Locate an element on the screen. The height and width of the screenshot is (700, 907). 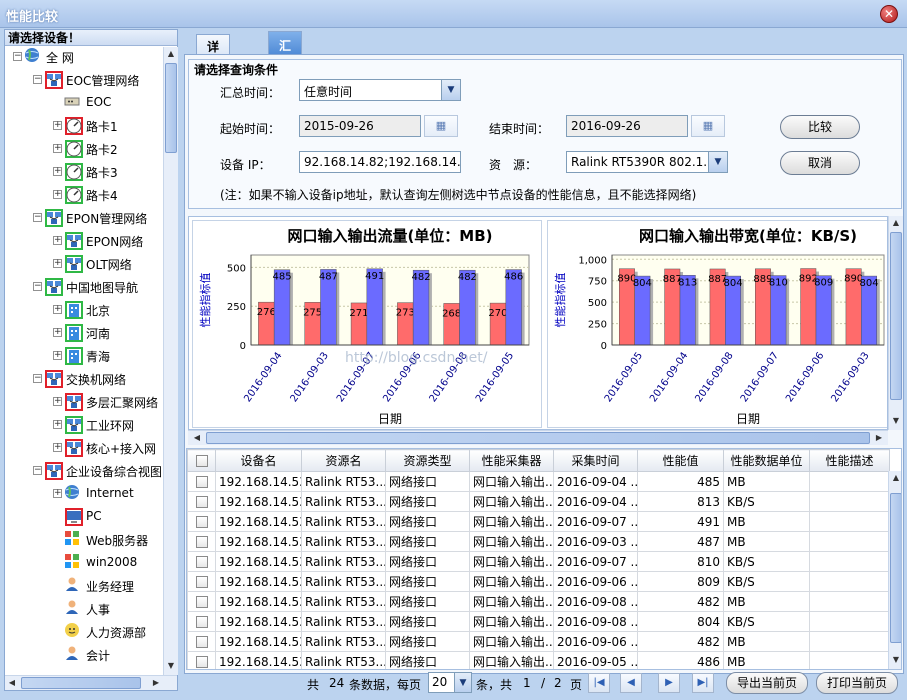
resource-select: Ralink RT5390R 802.1... ▼ is located at coordinates (647, 162).